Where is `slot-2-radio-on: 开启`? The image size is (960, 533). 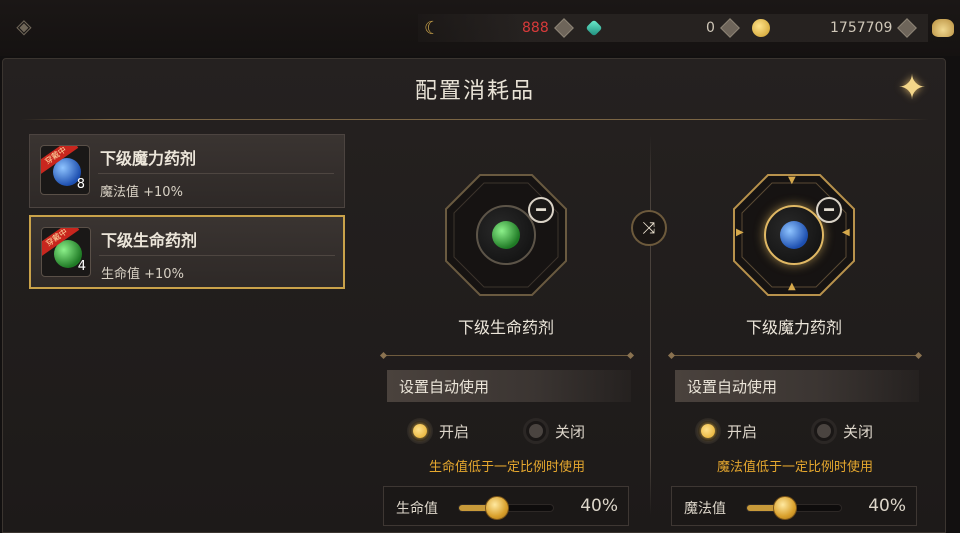
slot-2-radio-on: 开启 is located at coordinates (726, 431).